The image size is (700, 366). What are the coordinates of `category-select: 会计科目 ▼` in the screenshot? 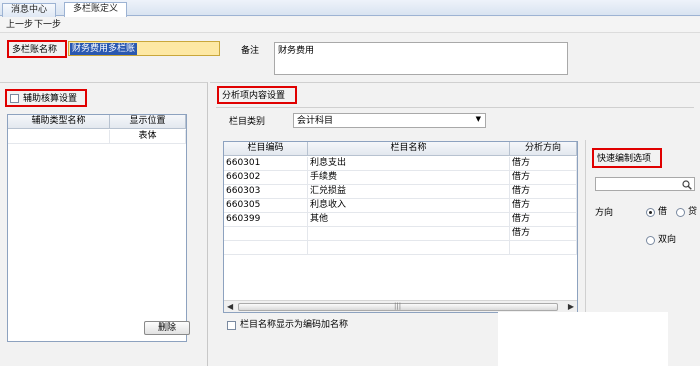 It's located at (389, 120).